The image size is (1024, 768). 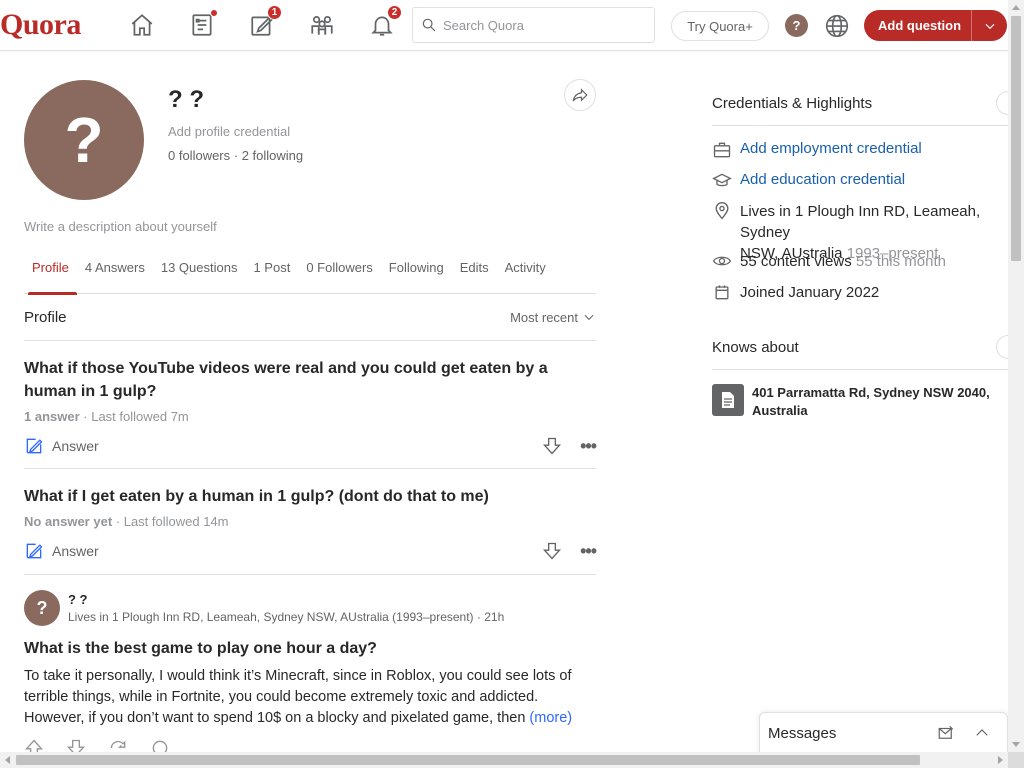 What do you see at coordinates (339, 272) in the screenshot?
I see `tab-followers: 0 Followers` at bounding box center [339, 272].